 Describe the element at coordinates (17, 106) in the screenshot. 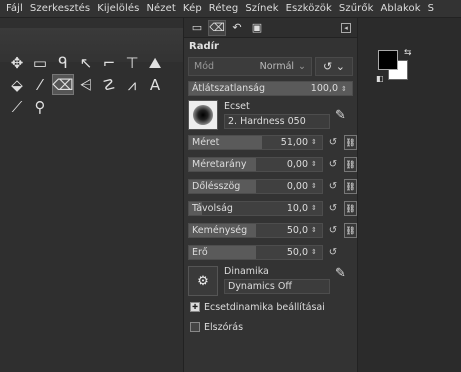

I see `color-picker-icon: ⟋` at that location.